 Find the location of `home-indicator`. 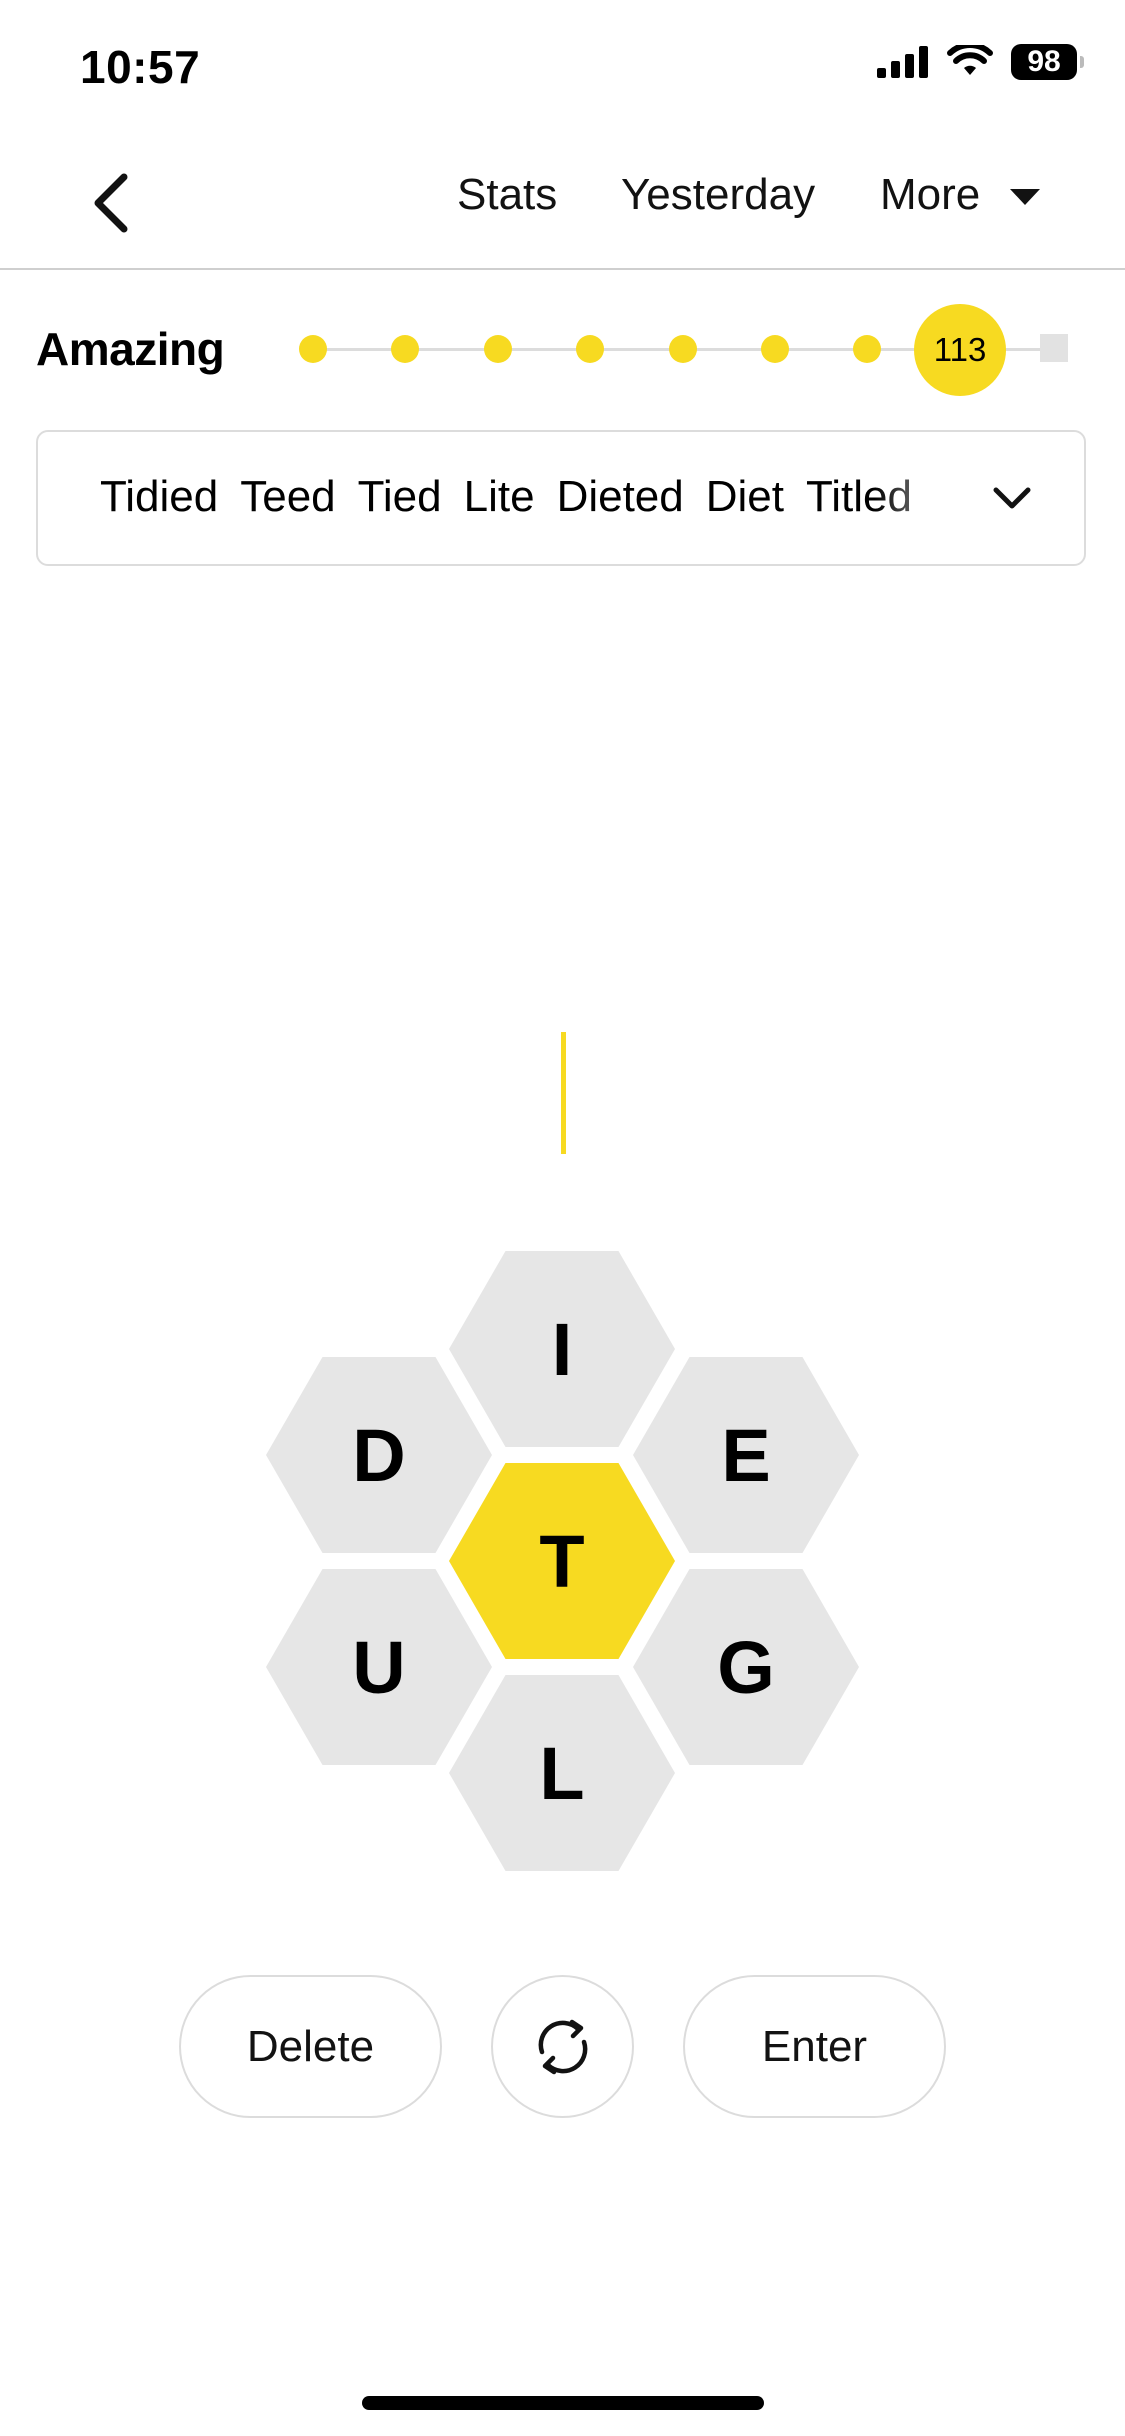

home-indicator is located at coordinates (563, 2403).